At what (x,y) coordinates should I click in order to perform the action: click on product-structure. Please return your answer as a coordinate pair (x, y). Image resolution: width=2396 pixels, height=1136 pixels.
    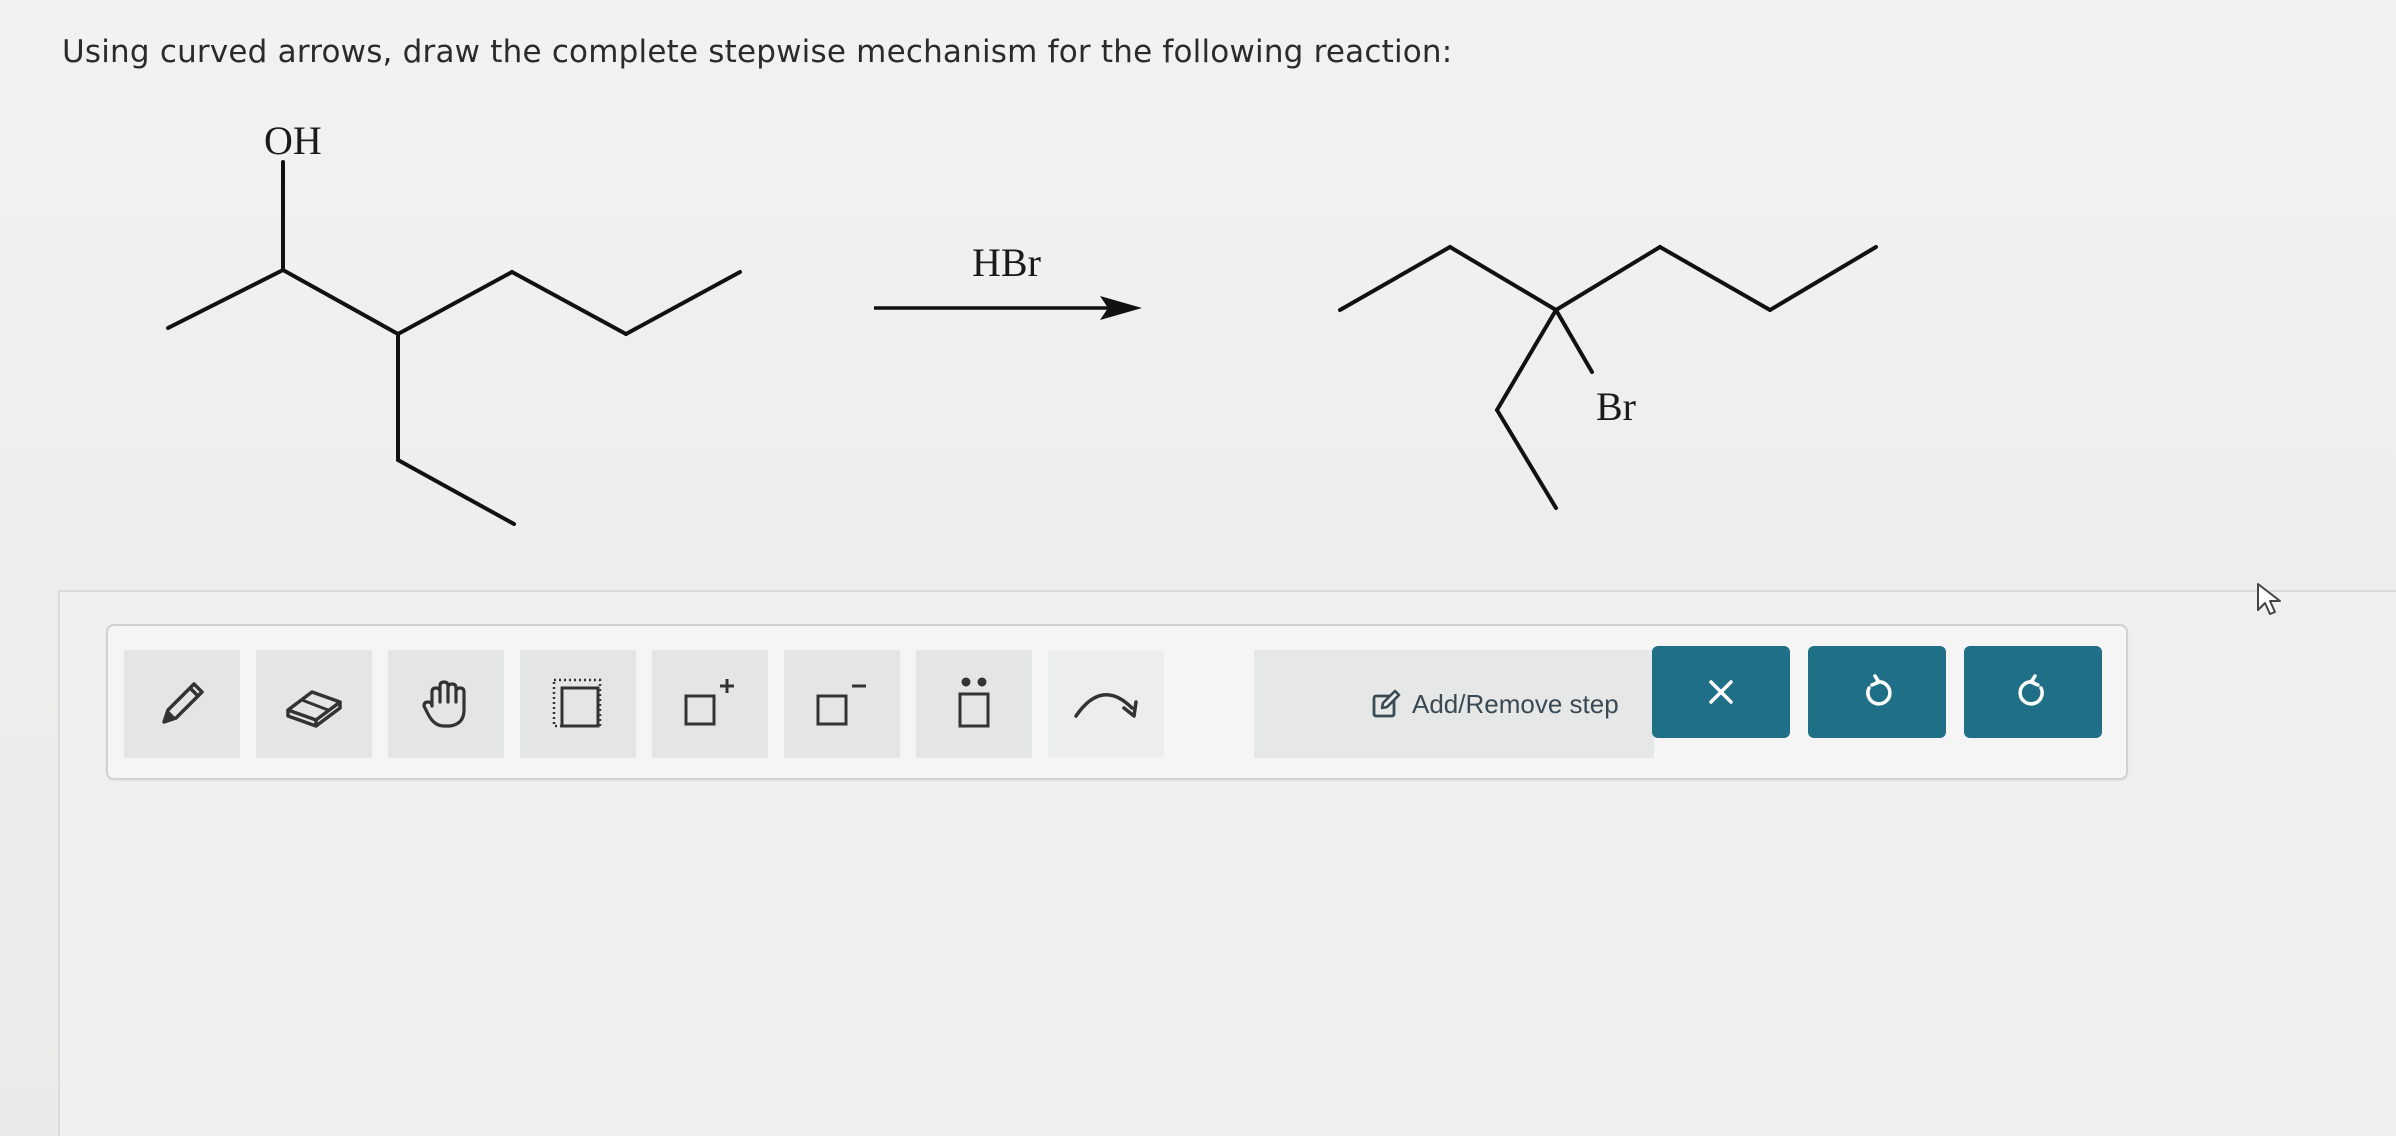
    Looking at the image, I should click on (1608, 377).